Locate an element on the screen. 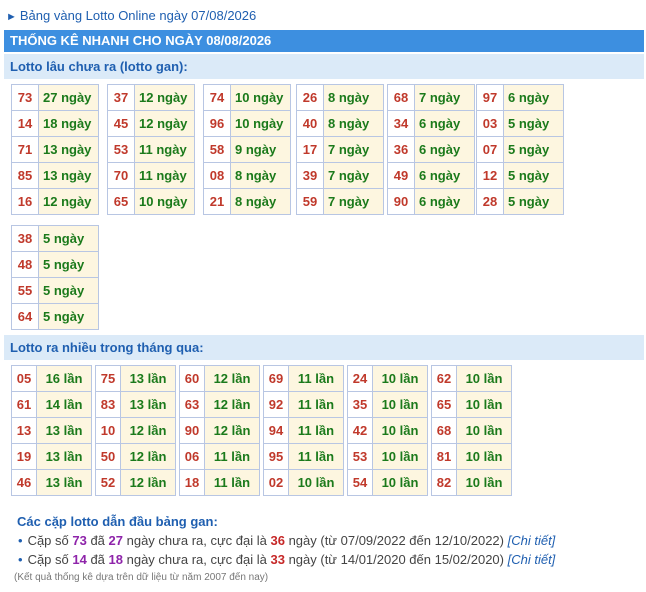 The image size is (646, 592). lotto-number: 19 is located at coordinates (24, 456).